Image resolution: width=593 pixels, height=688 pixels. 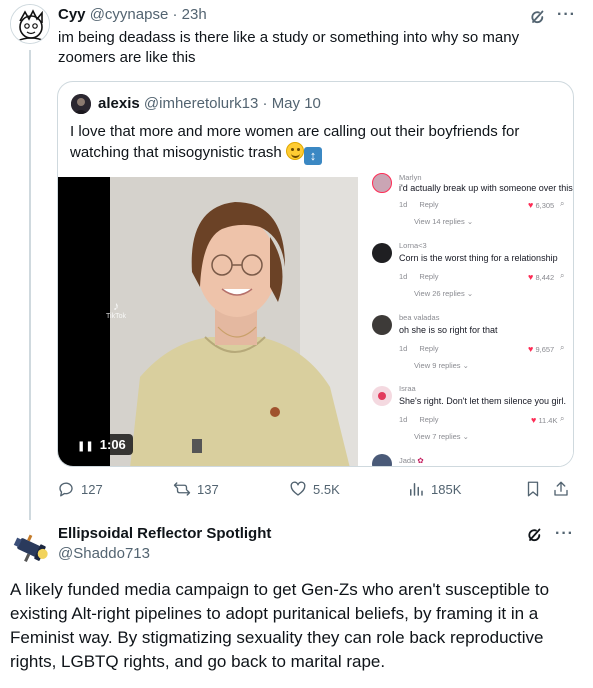 I want to click on views-count: 185K, so click(x=446, y=489).